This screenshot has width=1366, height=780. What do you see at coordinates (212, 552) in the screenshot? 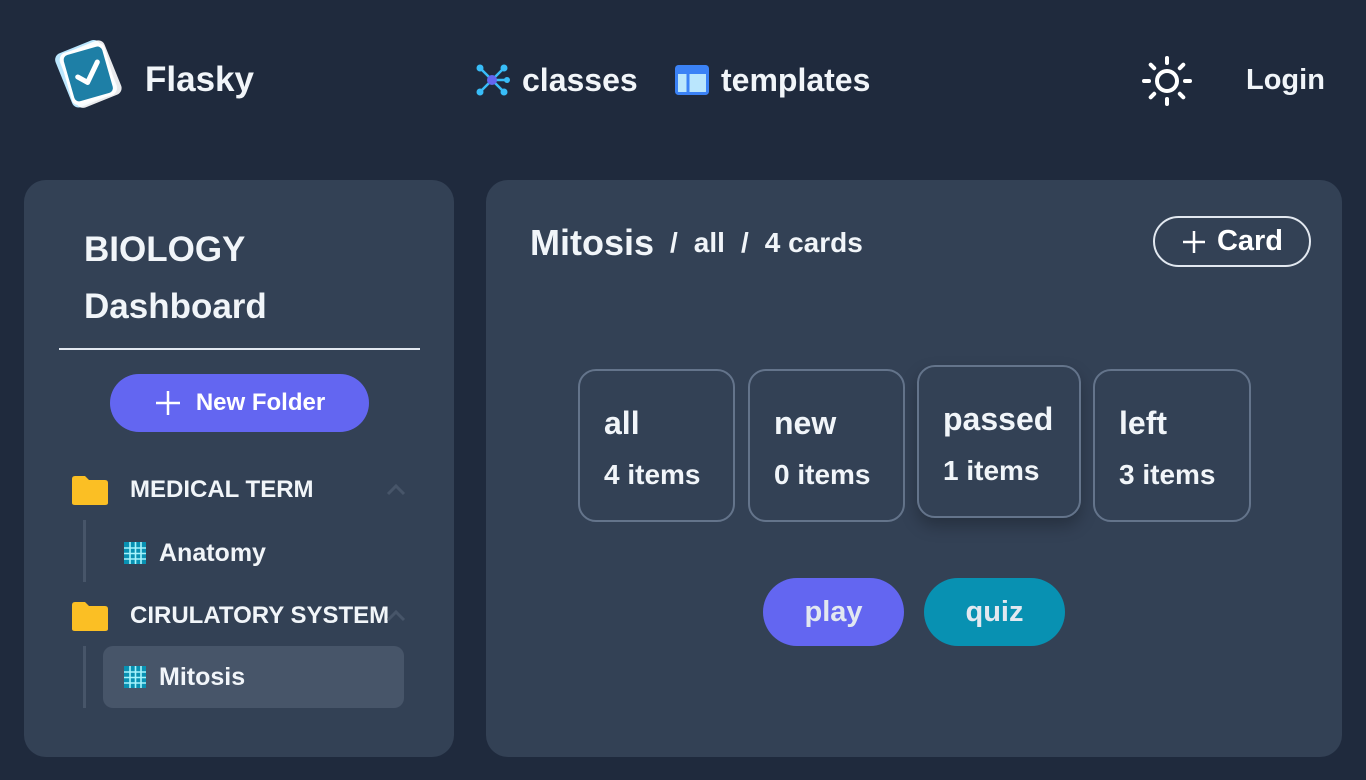
I see `deck-name: Anatomy` at bounding box center [212, 552].